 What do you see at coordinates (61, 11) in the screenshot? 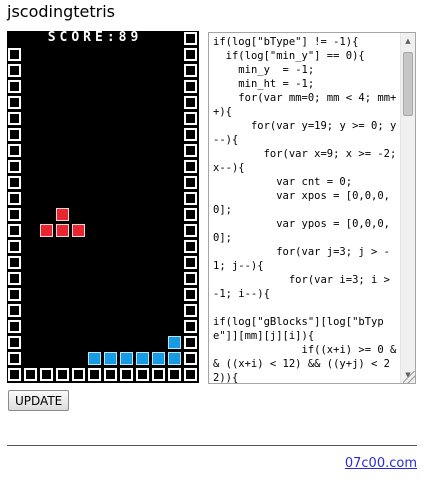
I see `page-title: jscodingtetris` at bounding box center [61, 11].